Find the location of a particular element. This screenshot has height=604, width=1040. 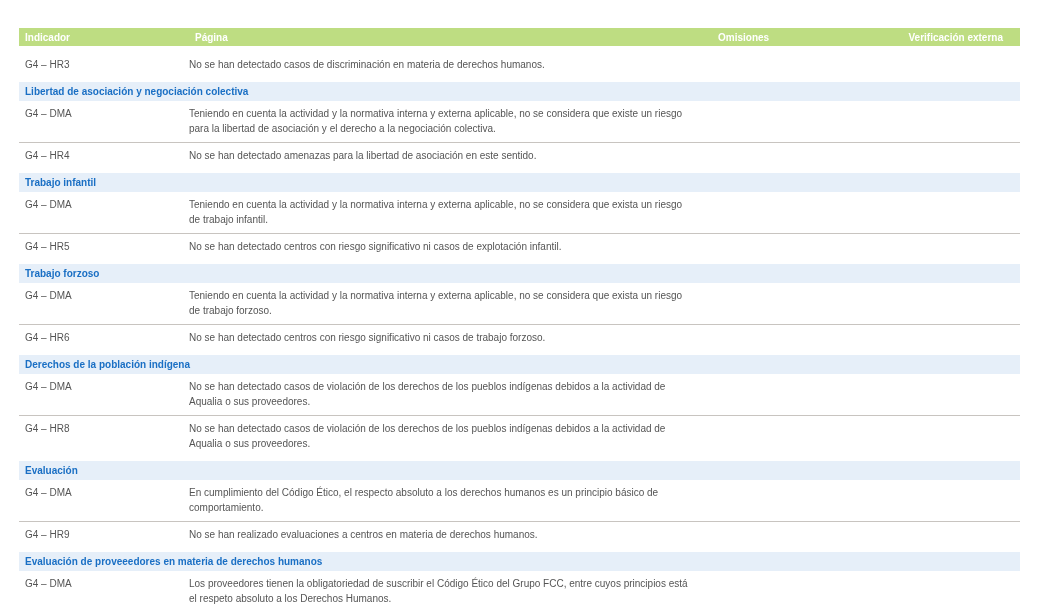

table-cell-text: G4 – HR9 is located at coordinates (47, 535).